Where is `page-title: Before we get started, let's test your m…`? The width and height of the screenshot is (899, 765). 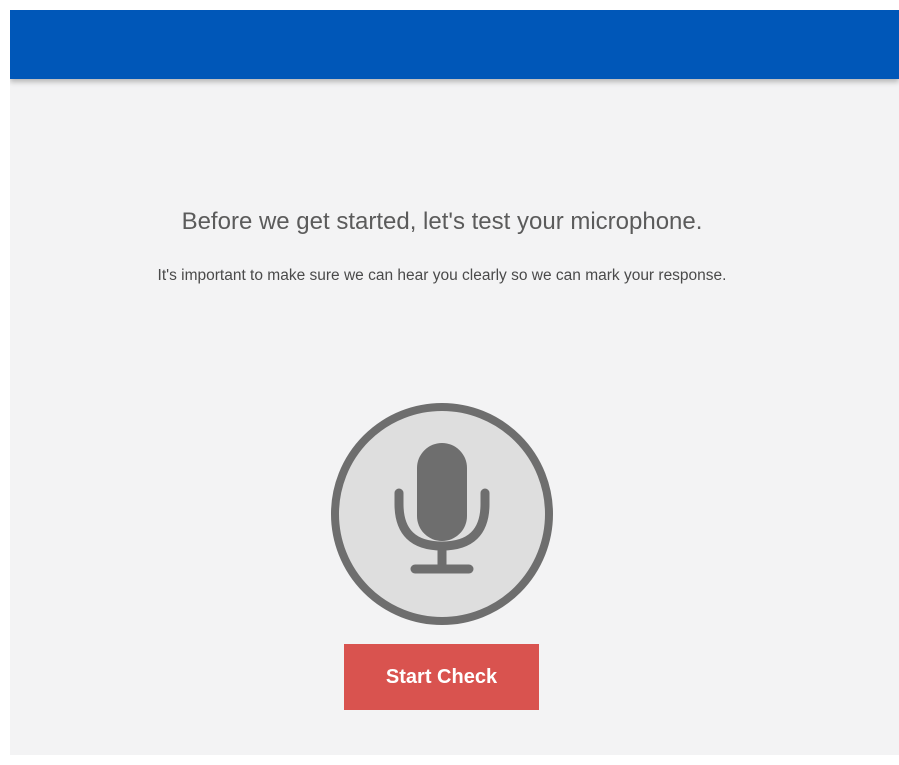
page-title: Before we get started, let's test your m… is located at coordinates (442, 221).